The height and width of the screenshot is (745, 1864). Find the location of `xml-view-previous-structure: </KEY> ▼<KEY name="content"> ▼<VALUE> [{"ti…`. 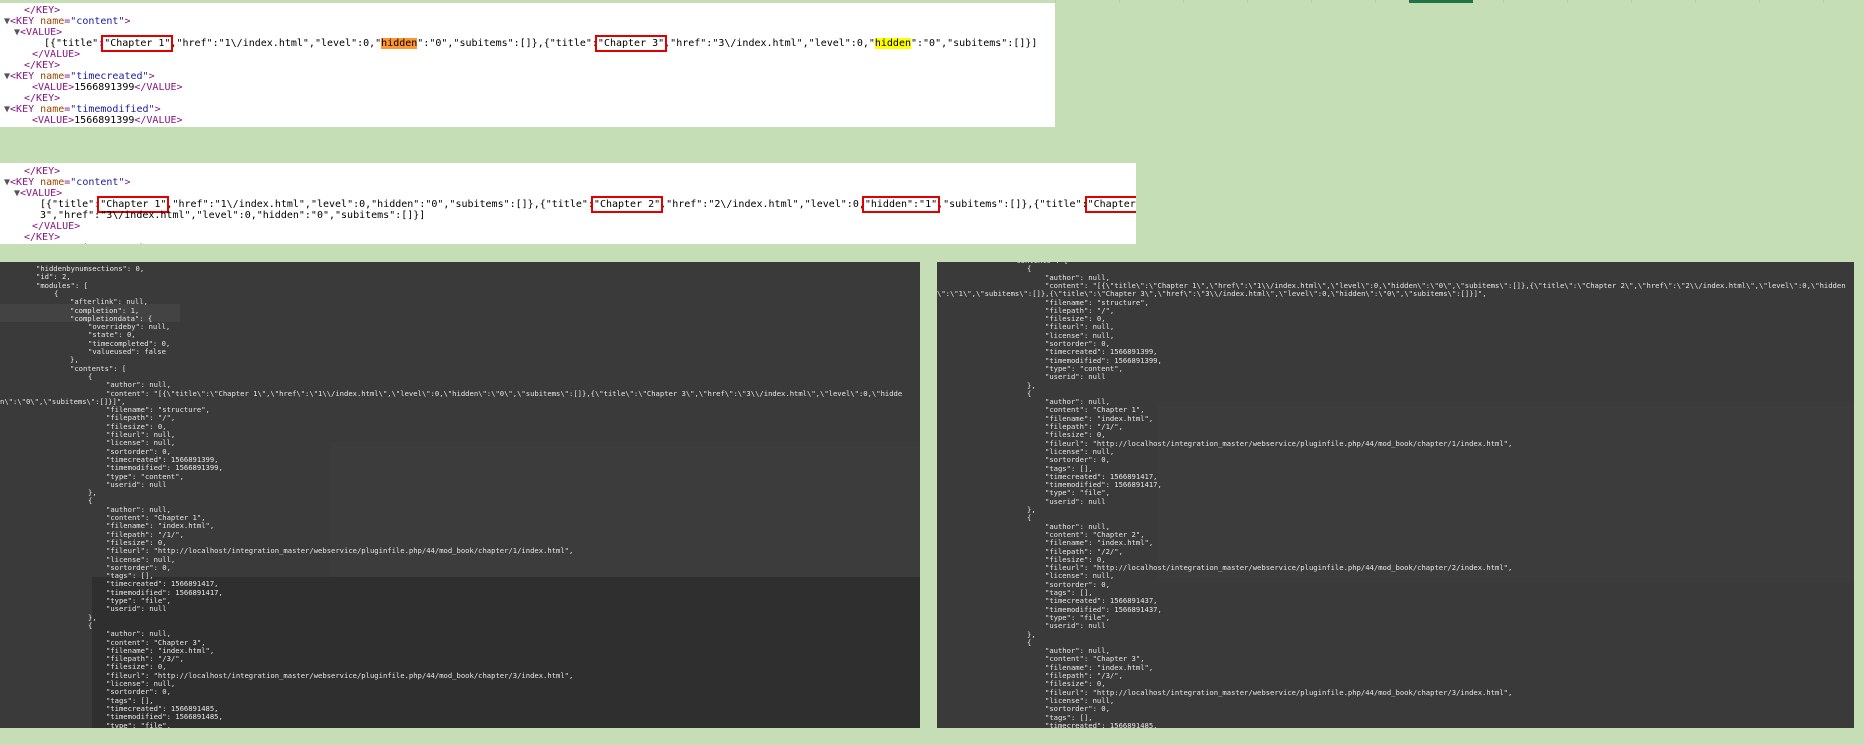

xml-view-previous-structure: </KEY> ▼<KEY name="content"> ▼<VALUE> [{"ti… is located at coordinates (568, 203).